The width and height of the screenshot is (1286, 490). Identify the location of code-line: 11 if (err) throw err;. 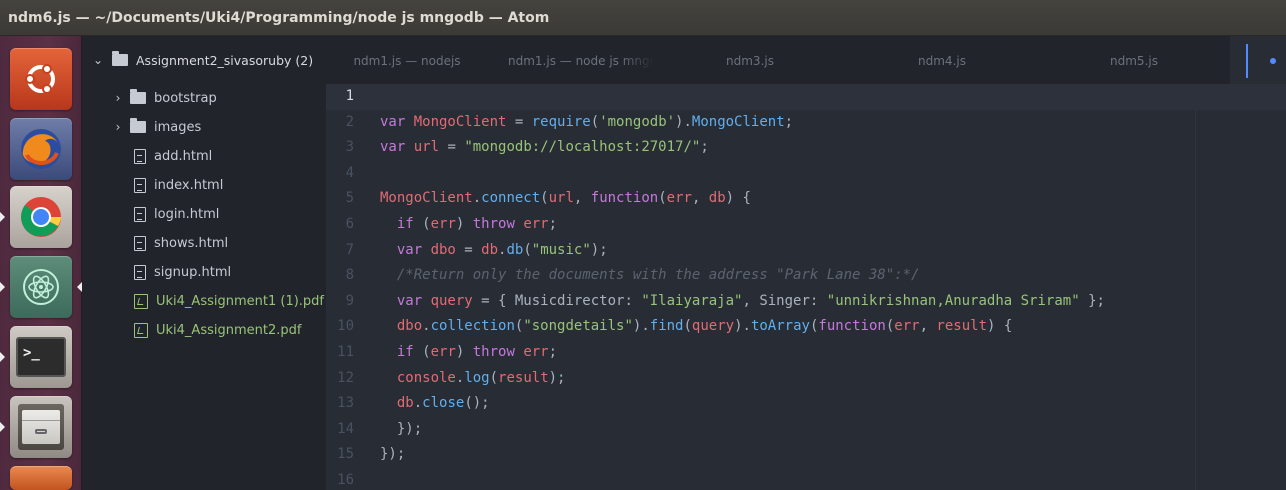
(806, 353).